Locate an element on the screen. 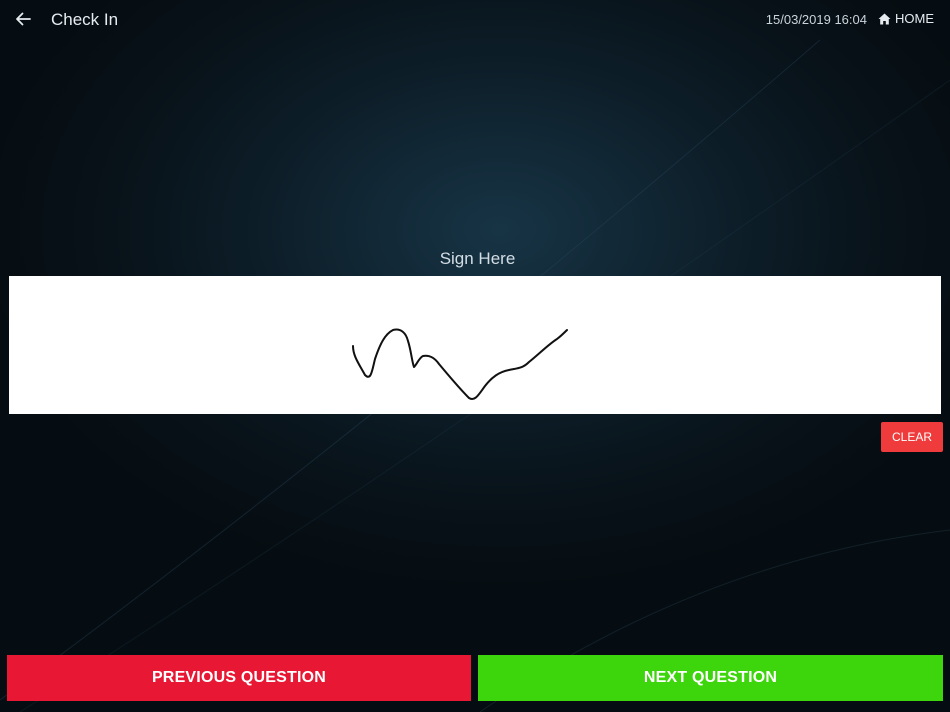 This screenshot has width=950, height=712. home-icon is located at coordinates (884, 19).